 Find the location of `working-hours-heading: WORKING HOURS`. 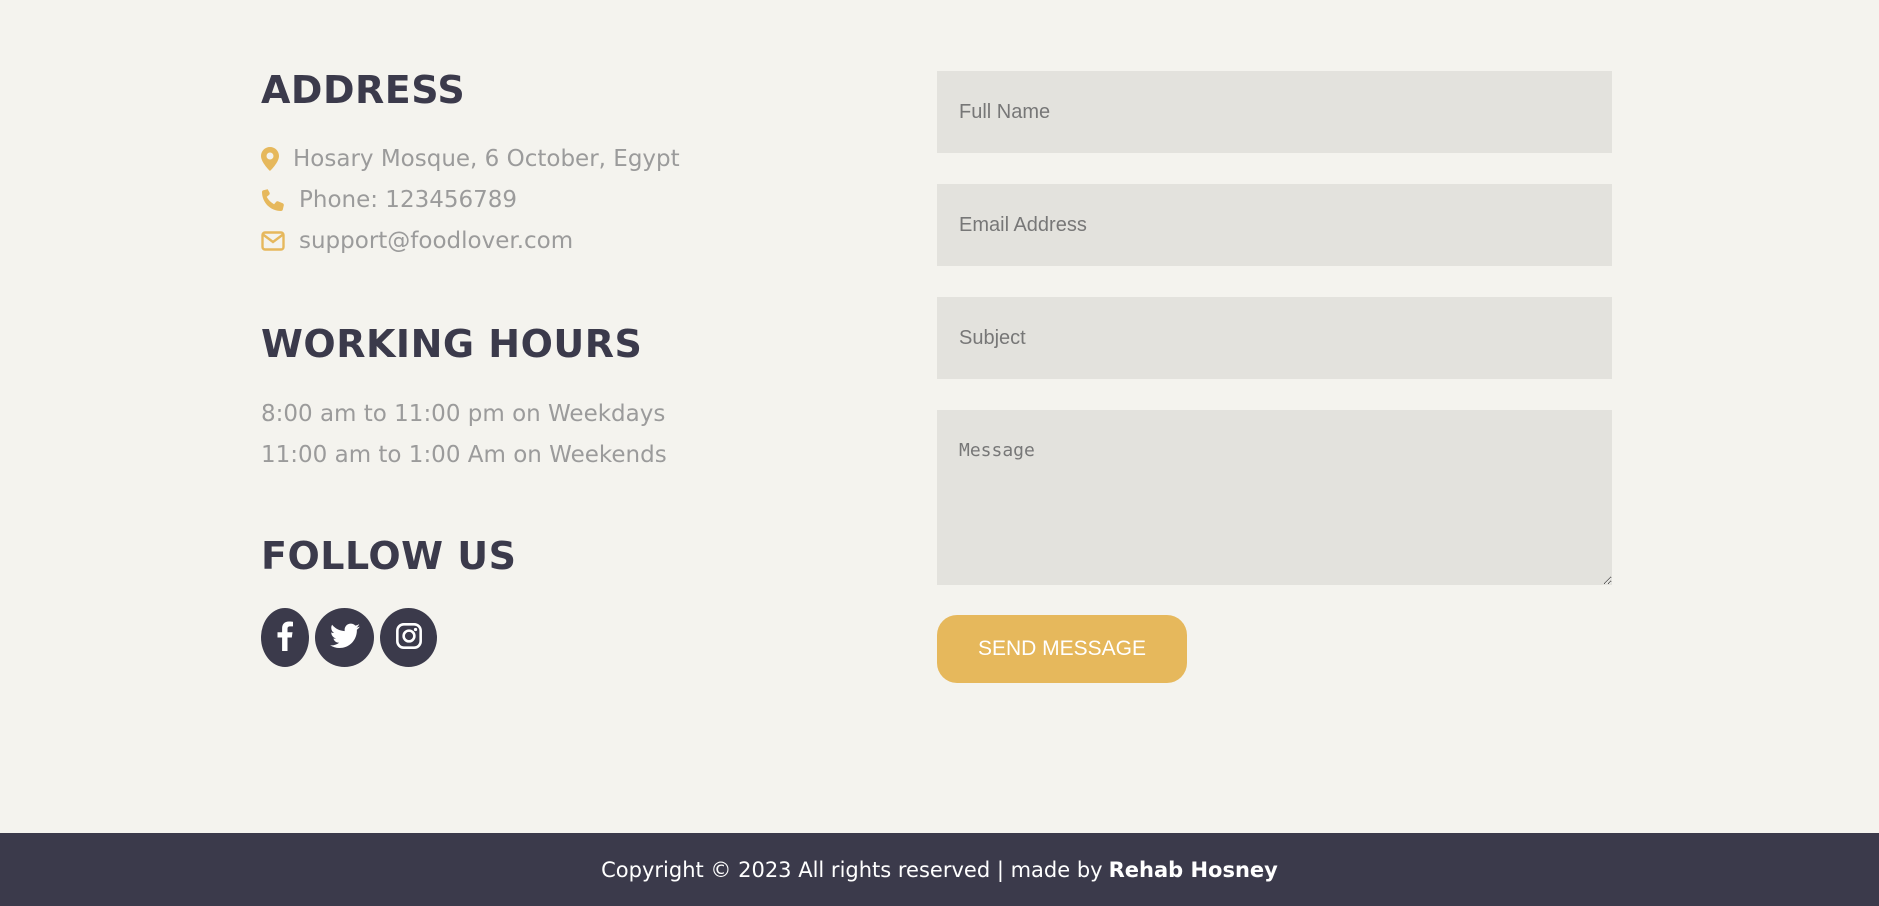

working-hours-heading: WORKING HOURS is located at coordinates (452, 344).